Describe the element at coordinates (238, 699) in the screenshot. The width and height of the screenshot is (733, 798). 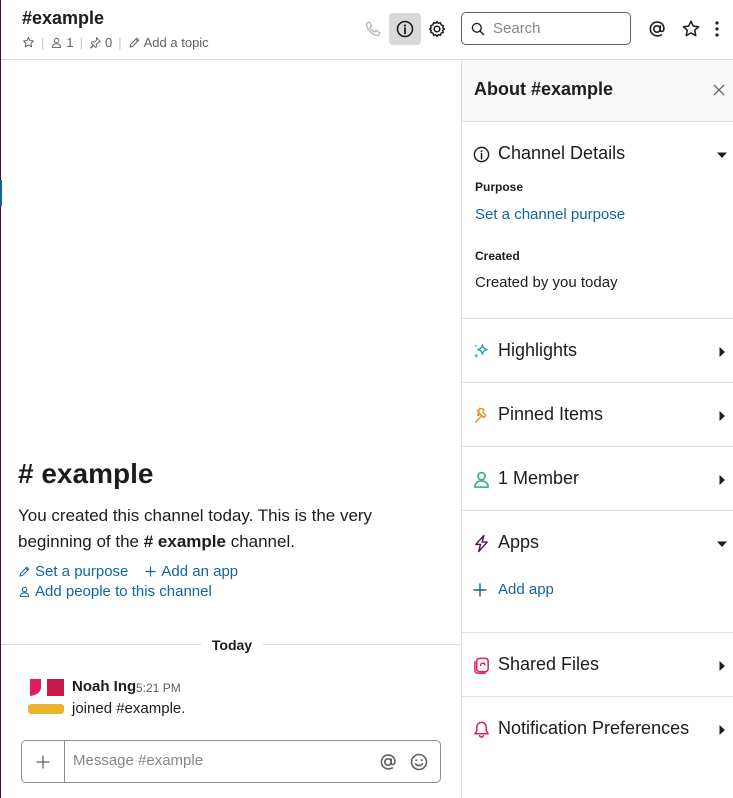
I see `message-item: Noah Ing 5:21 PM joined #example.` at that location.